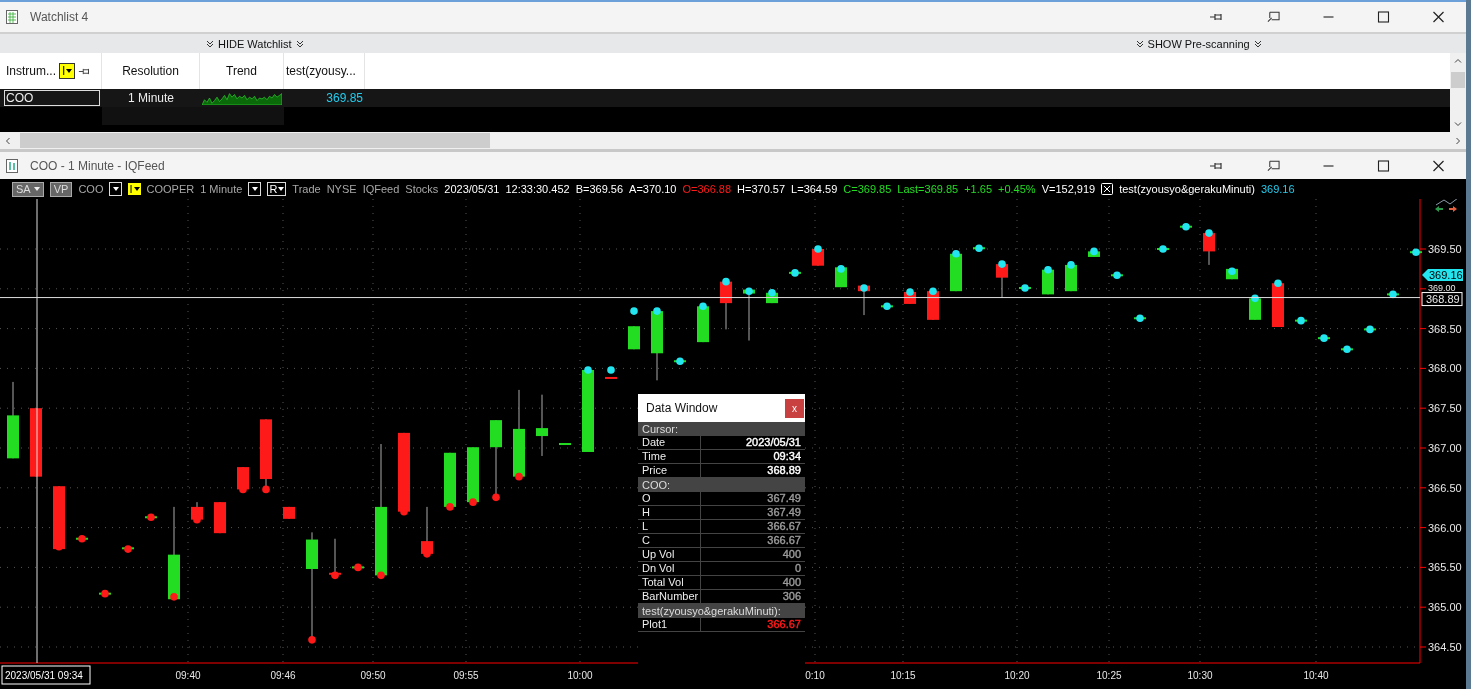 This screenshot has width=1471, height=689. I want to click on scroll-thumb, so click(1458, 80).